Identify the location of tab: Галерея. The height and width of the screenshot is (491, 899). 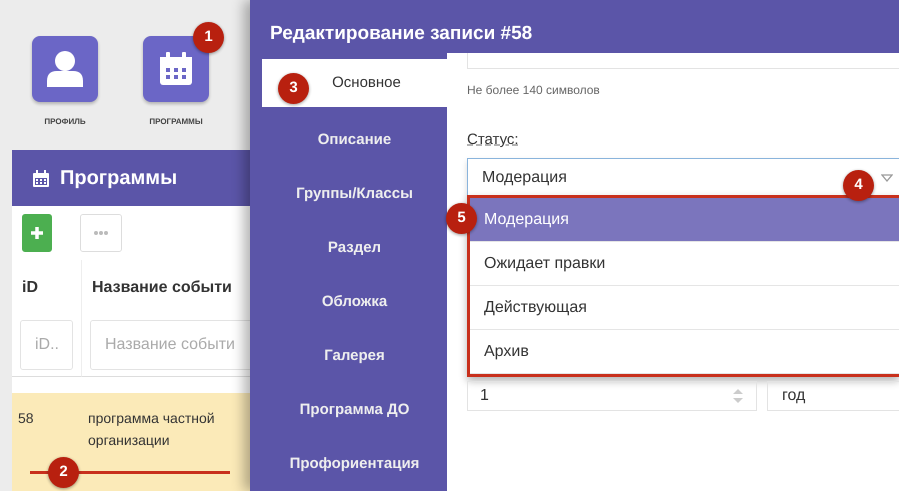
(354, 356).